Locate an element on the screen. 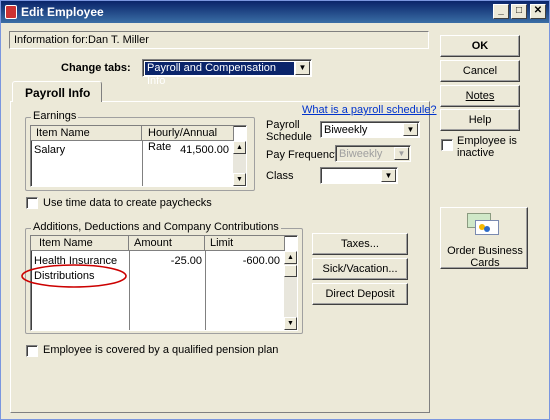  help-button: Help is located at coordinates (480, 120).